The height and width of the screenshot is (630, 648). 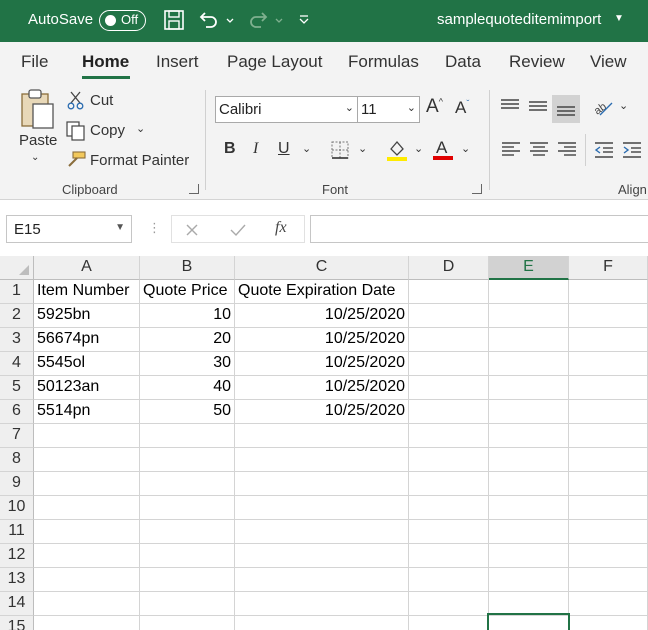 What do you see at coordinates (529, 436) in the screenshot?
I see `cell-e7` at bounding box center [529, 436].